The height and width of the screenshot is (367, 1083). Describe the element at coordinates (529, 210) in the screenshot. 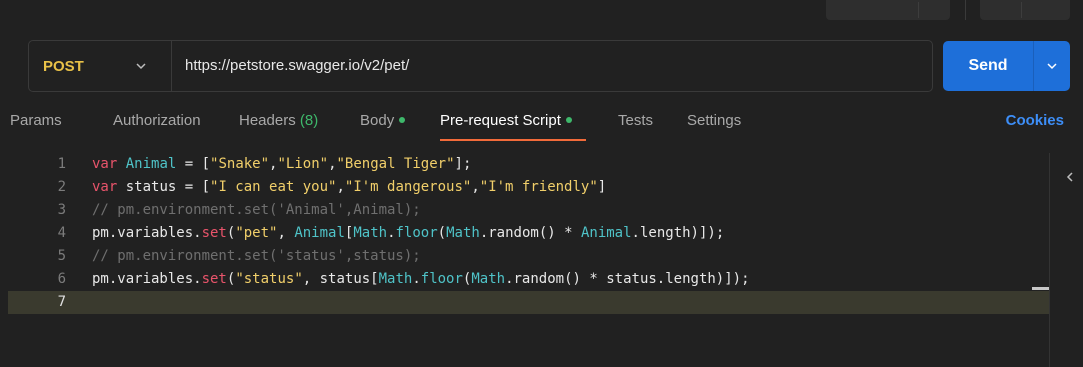

I see `code-line: 3 // pm.environment.set('Animal',Animal);` at that location.